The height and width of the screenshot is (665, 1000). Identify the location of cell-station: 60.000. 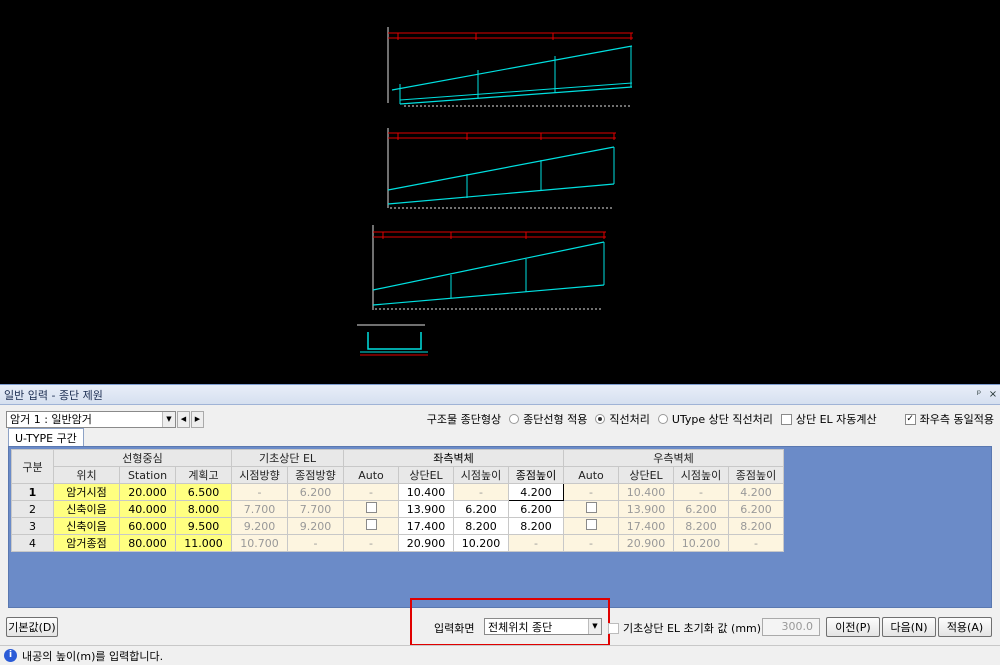
(147, 526).